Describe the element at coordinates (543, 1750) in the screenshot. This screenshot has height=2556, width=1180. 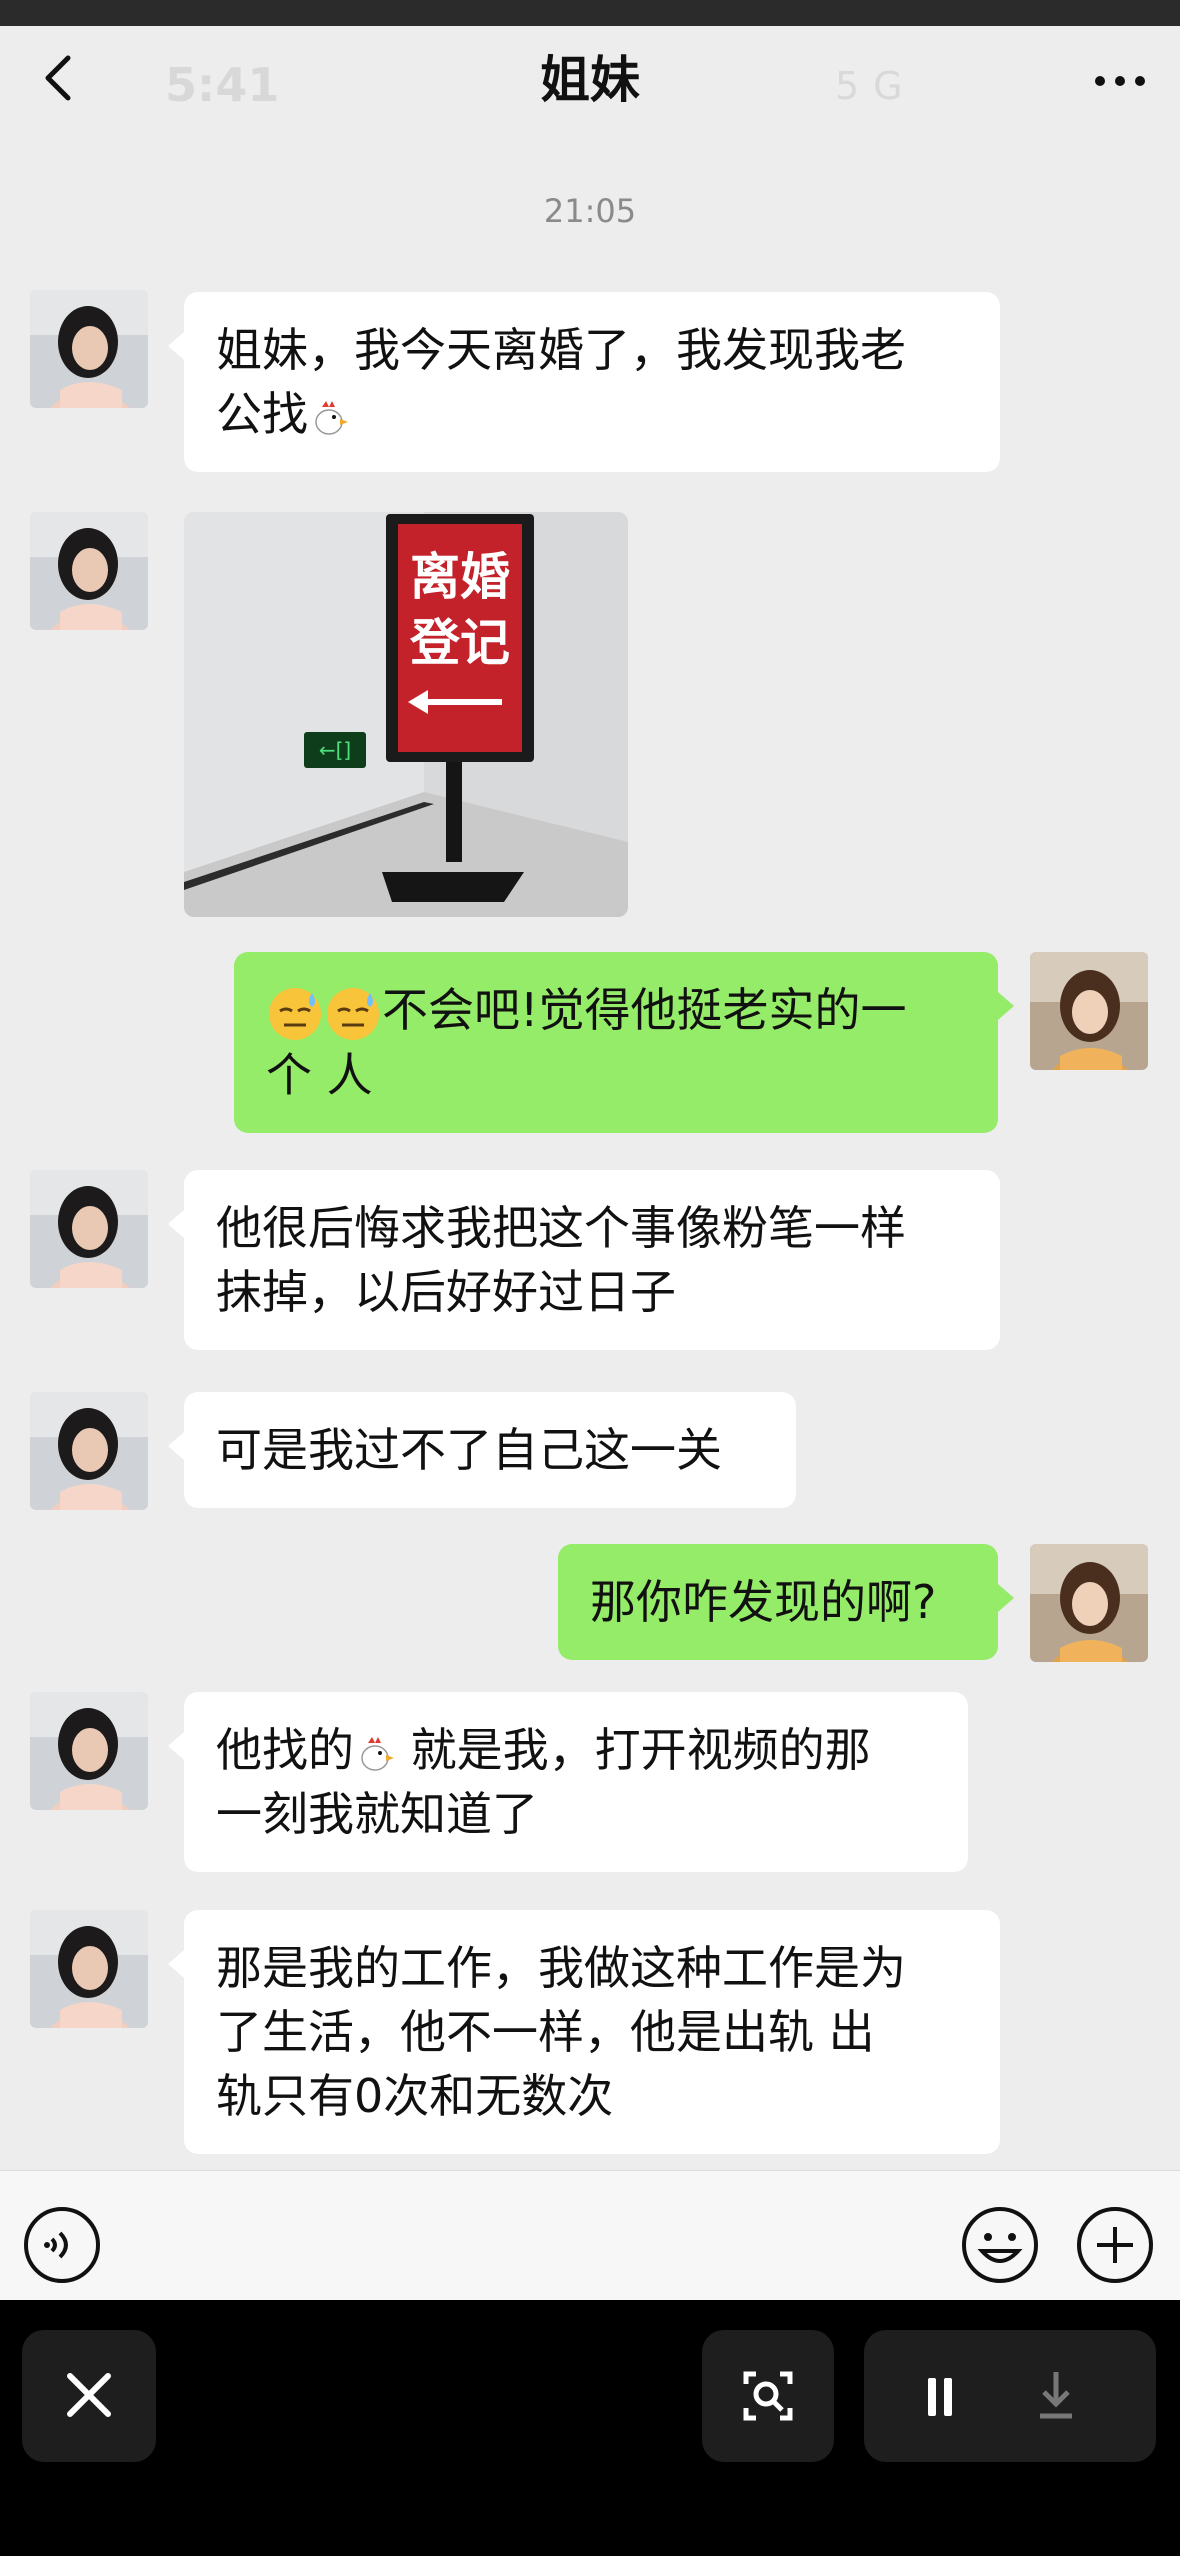
I see `message-text: 他找的 就是我，打开视频的那` at that location.